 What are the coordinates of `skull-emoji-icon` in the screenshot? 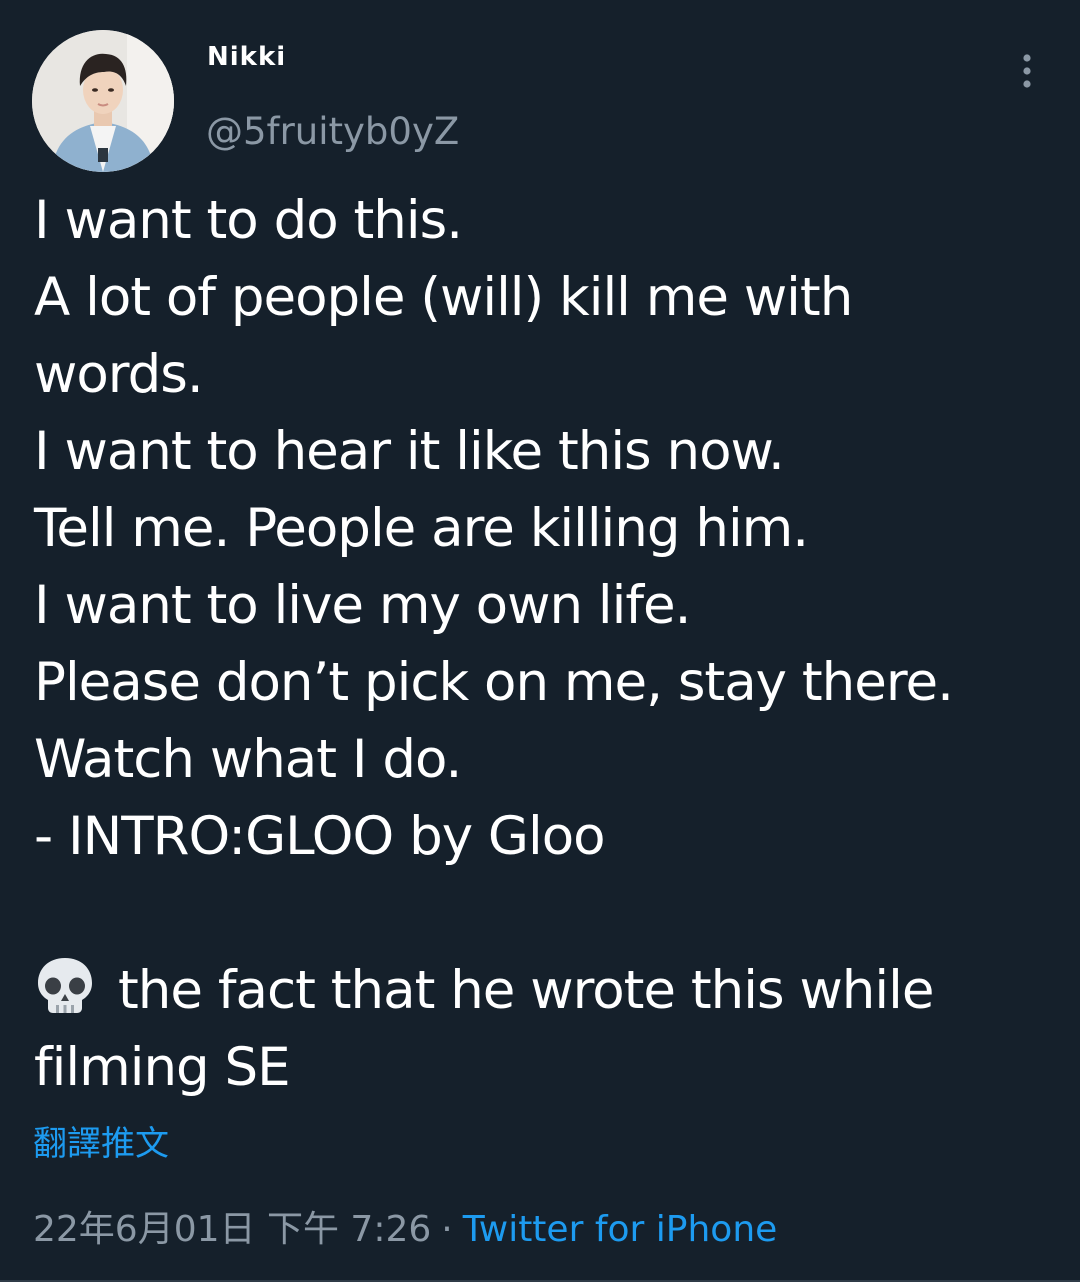 It's located at (65, 986).